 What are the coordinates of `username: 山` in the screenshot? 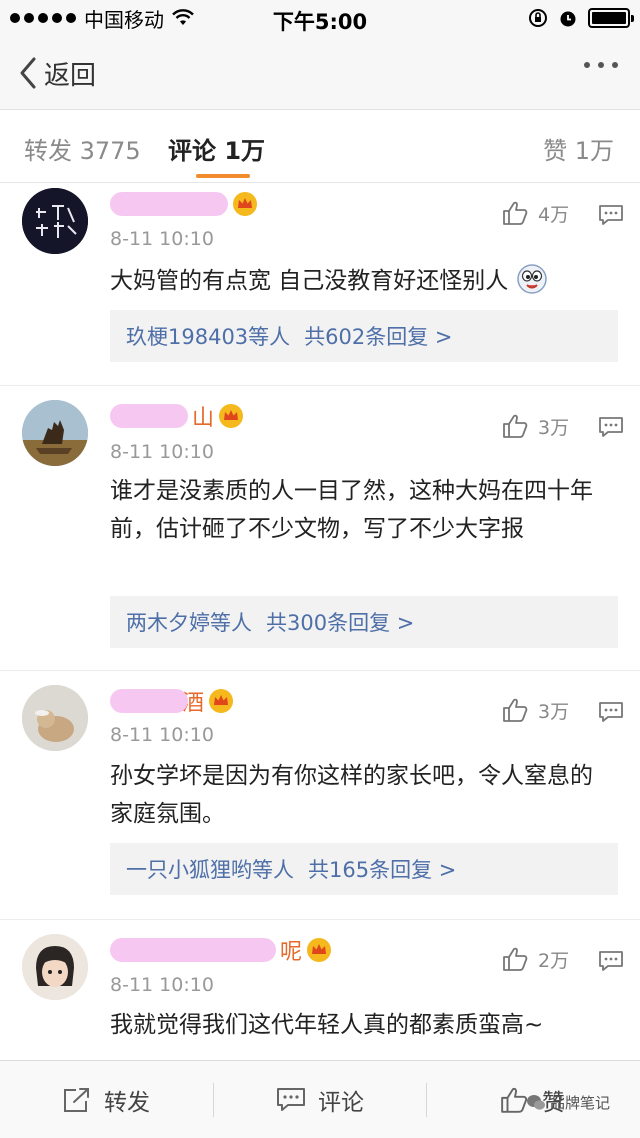 It's located at (177, 416).